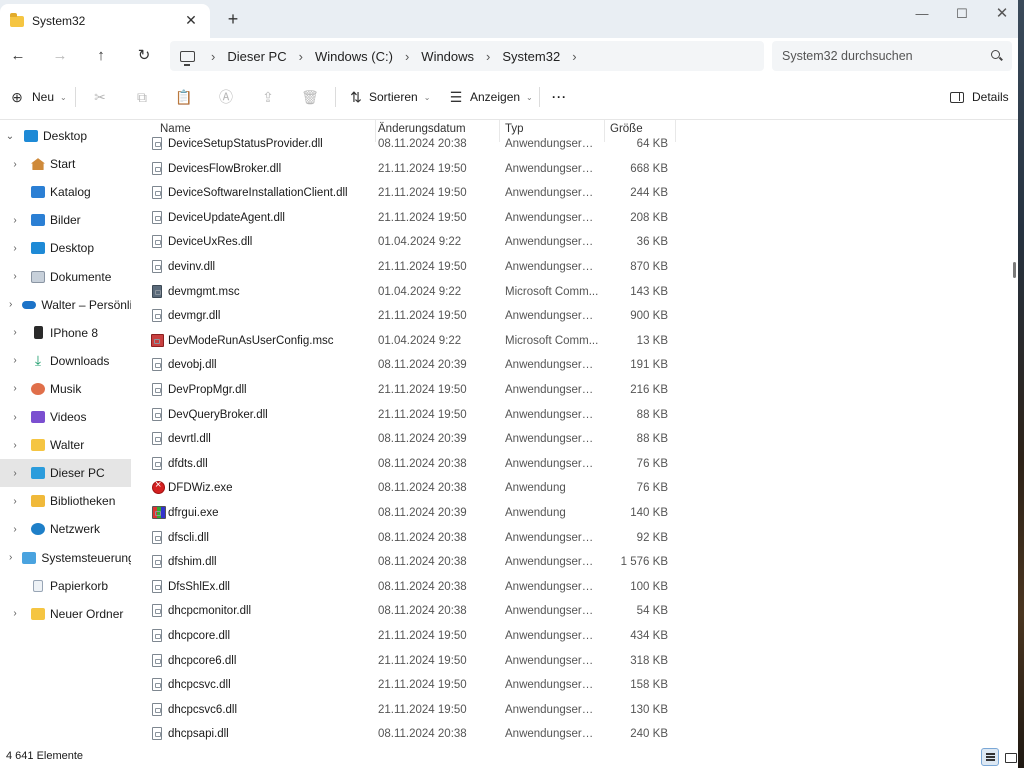  What do you see at coordinates (65, 529) in the screenshot?
I see `sidebar-item: › Netzwerk` at bounding box center [65, 529].